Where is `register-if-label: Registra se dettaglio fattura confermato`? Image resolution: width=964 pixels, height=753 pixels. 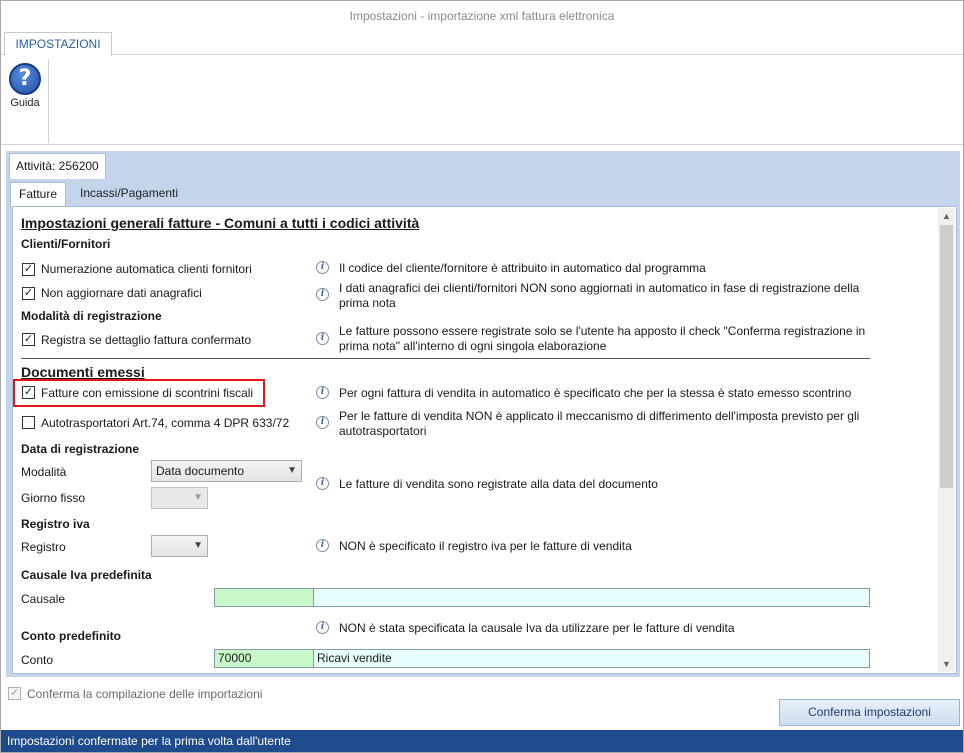
register-if-label: Registra se dettaglio fattura confermato is located at coordinates (146, 340).